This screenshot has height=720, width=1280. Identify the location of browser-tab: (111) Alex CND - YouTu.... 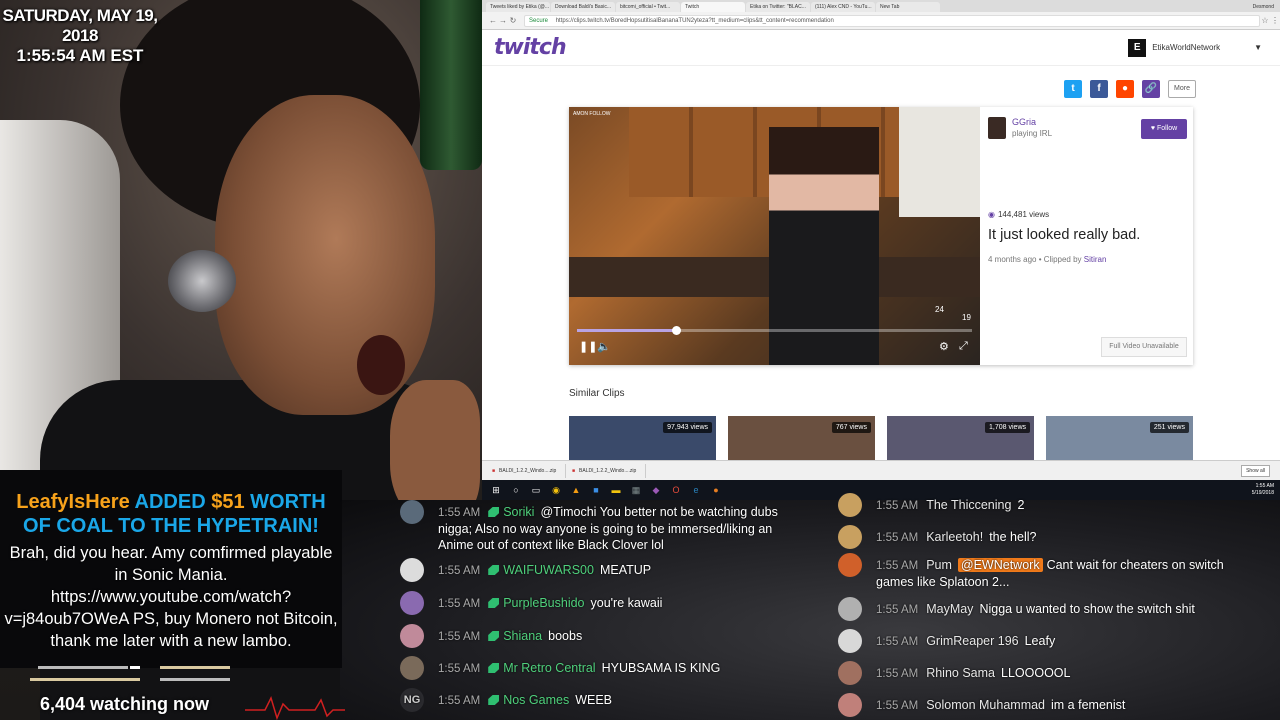
(843, 7).